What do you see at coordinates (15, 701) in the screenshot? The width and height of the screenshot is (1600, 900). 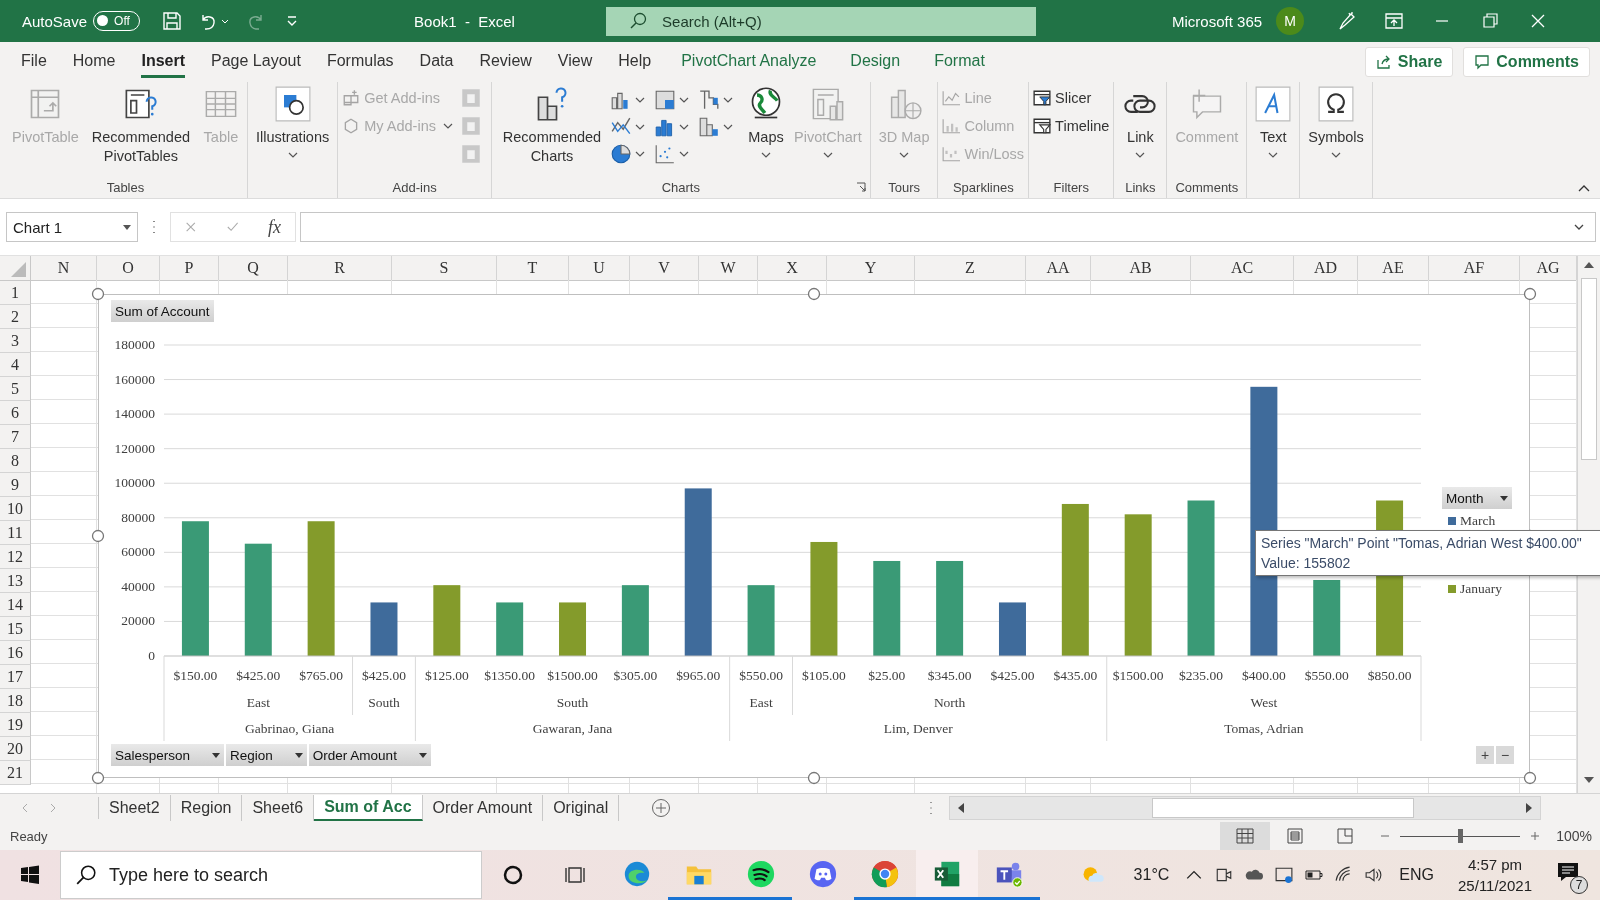 I see `row-header: 18` at bounding box center [15, 701].